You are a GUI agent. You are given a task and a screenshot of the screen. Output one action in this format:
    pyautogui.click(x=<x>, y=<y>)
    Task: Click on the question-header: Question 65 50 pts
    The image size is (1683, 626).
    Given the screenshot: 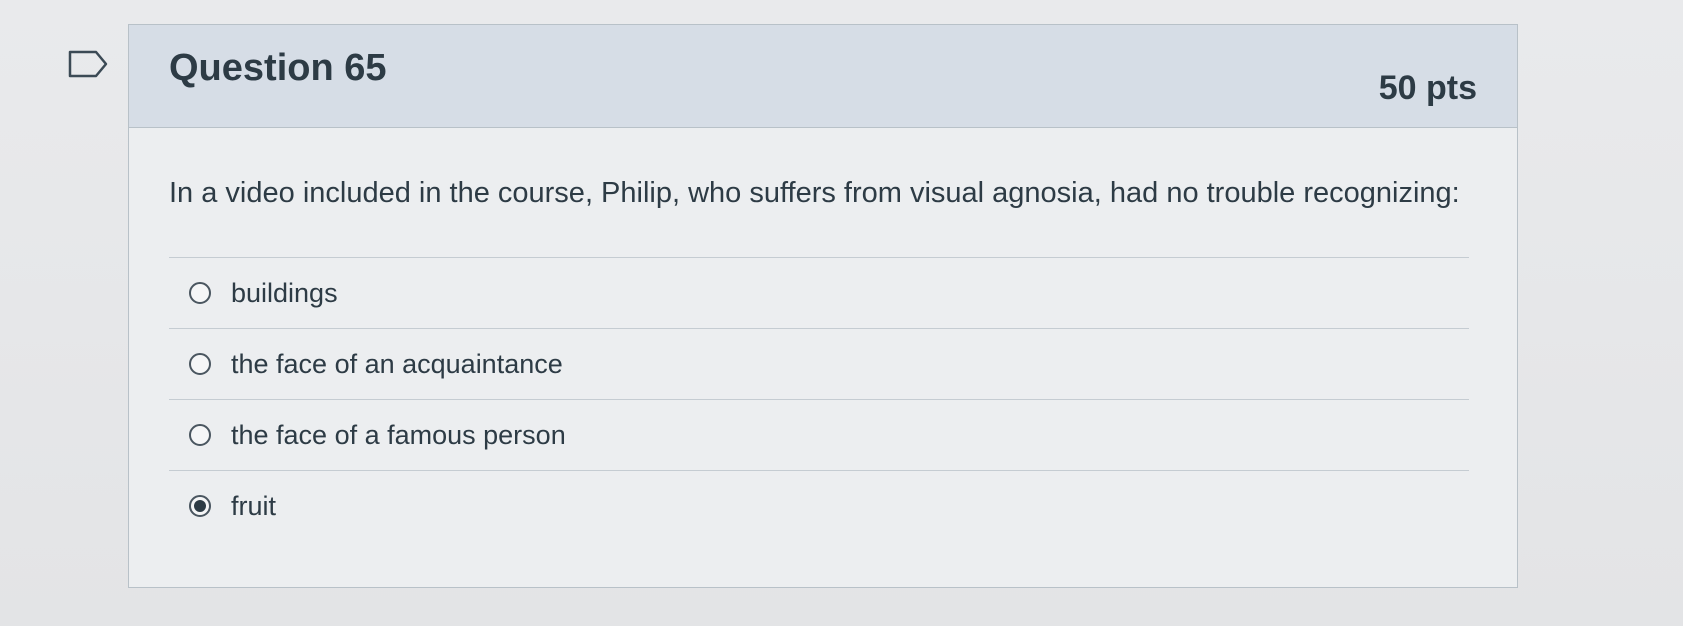 What is the action you would take?
    pyautogui.click(x=823, y=76)
    